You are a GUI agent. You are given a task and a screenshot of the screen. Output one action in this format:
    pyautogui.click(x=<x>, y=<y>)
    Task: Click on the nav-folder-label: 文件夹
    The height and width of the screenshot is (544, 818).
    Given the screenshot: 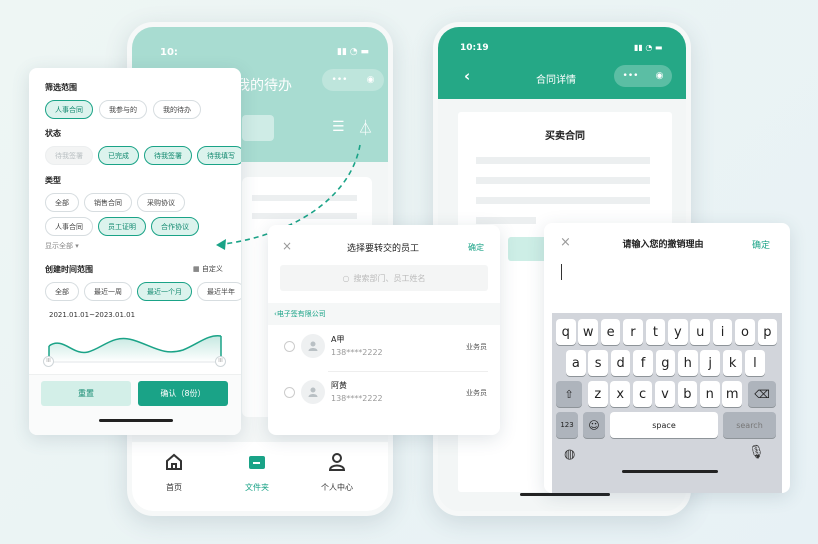 What is the action you would take?
    pyautogui.click(x=257, y=487)
    